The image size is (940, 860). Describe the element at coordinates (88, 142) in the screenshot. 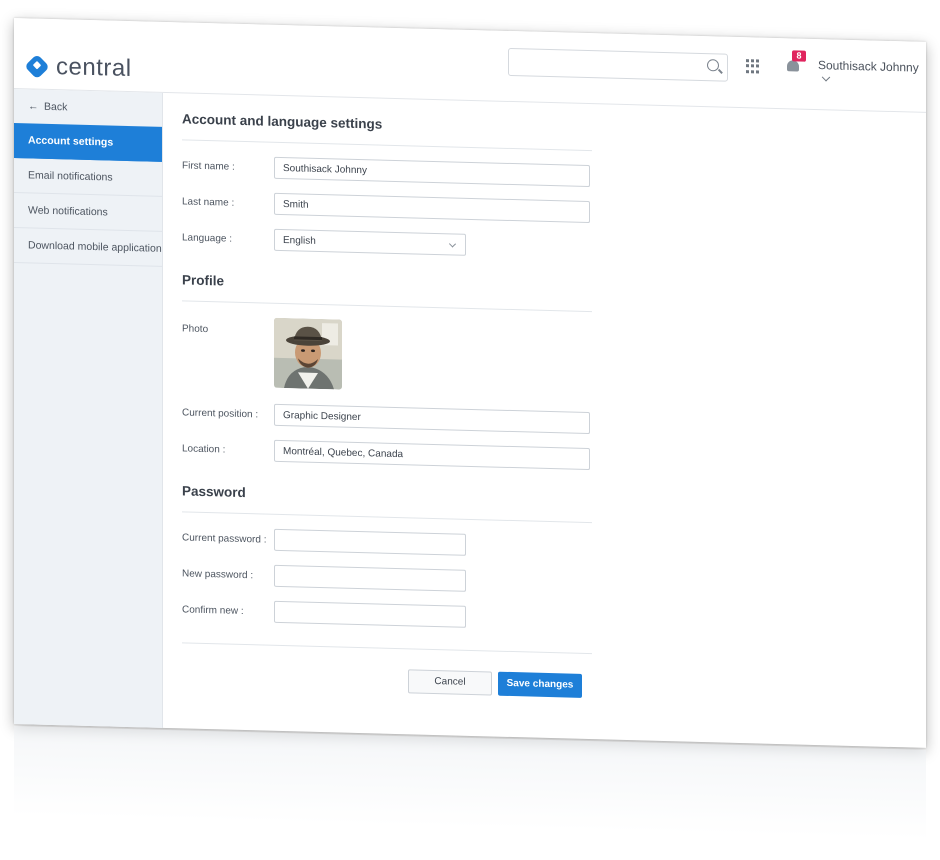

I see `sidebar-item-account-settings: Account settings` at that location.